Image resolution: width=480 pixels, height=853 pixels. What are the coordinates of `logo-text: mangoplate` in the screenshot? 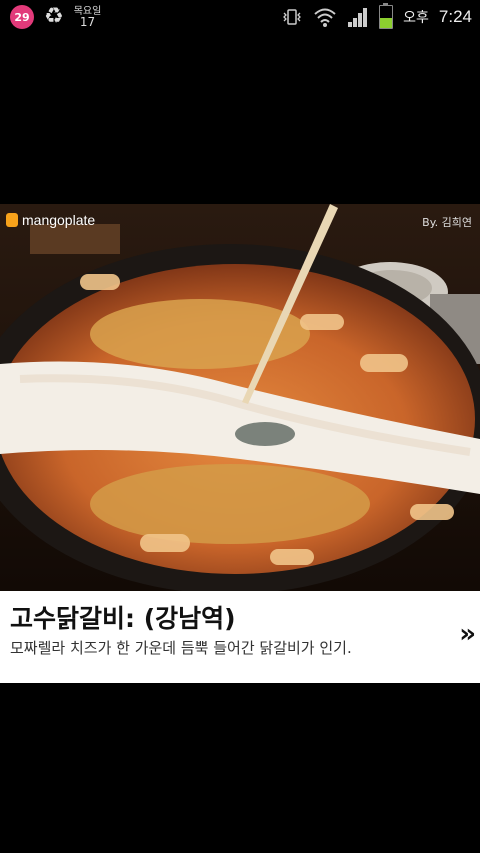 It's located at (59, 220).